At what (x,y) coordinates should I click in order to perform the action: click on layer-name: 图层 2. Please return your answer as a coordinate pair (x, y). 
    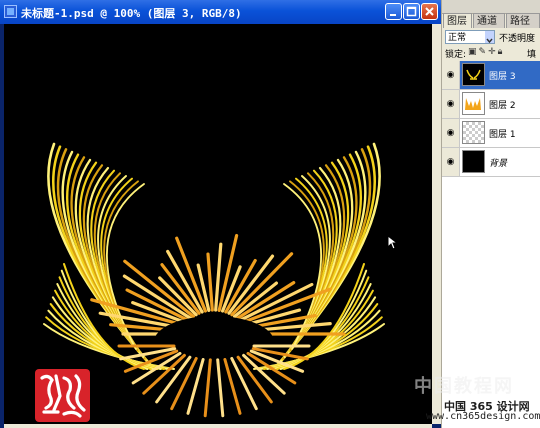
    Looking at the image, I should click on (502, 106).